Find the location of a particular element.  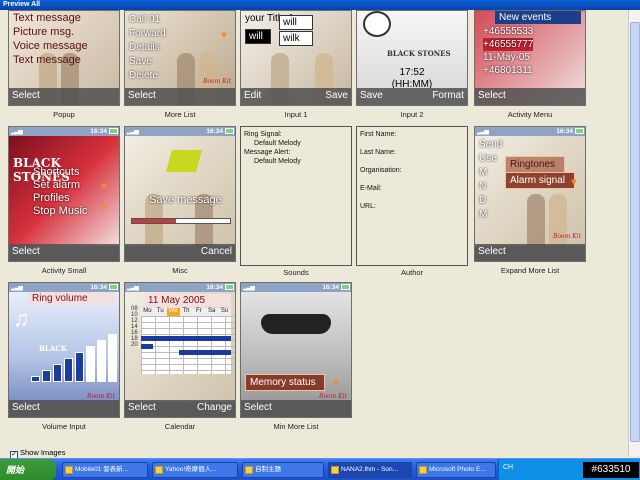

status-message: Save message is located at coordinates (185, 200).